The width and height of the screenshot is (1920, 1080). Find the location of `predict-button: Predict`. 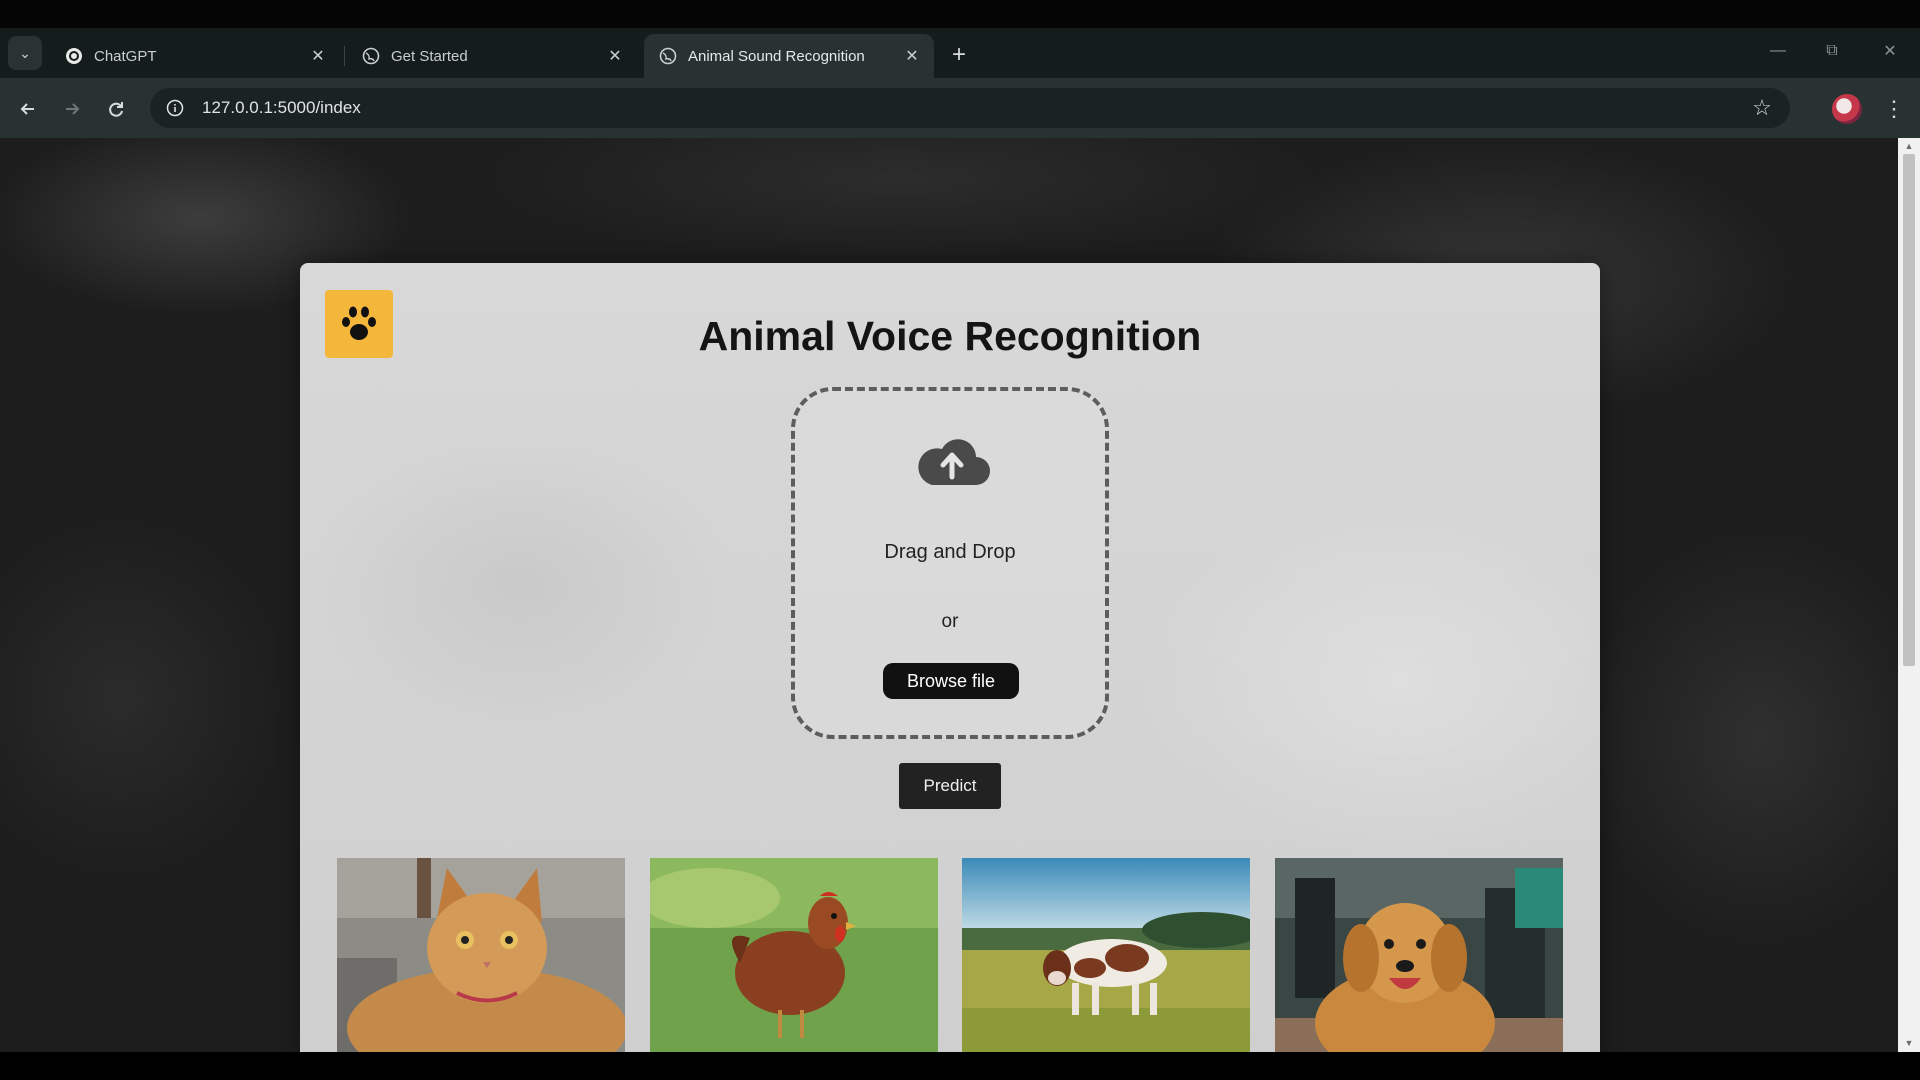

predict-button: Predict is located at coordinates (950, 786).